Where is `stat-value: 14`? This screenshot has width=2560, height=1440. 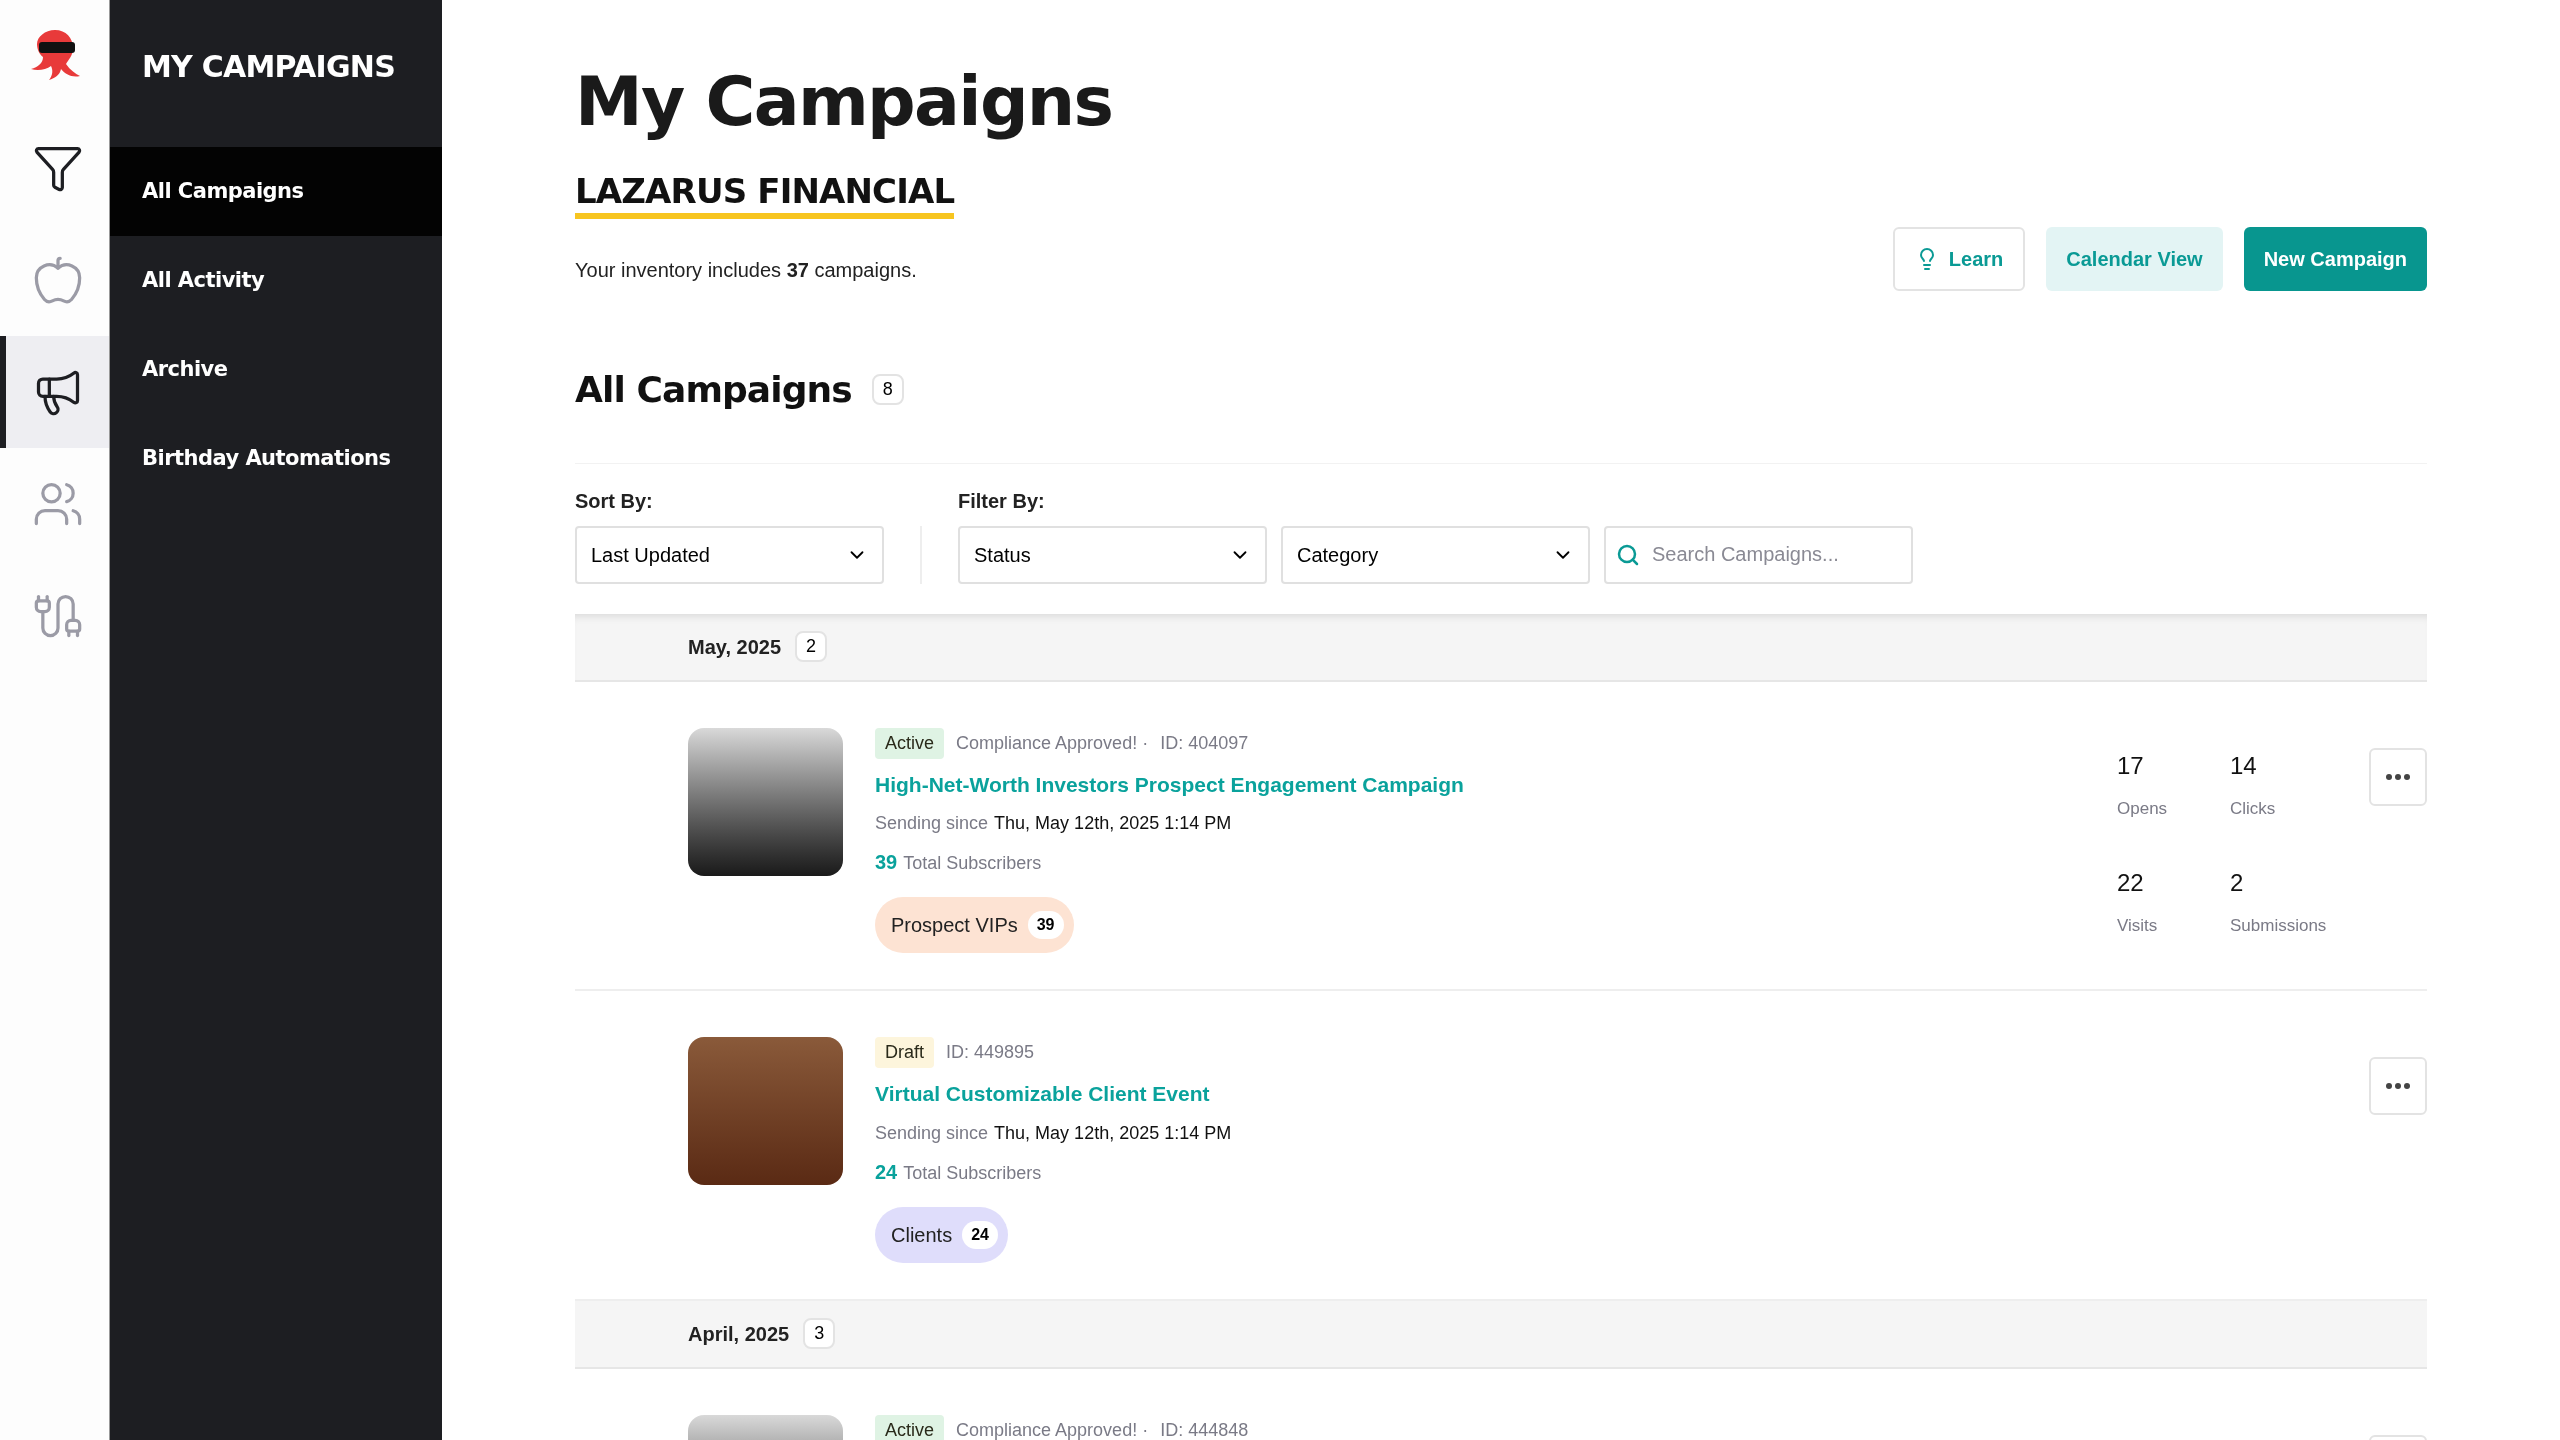 stat-value: 14 is located at coordinates (2244, 765).